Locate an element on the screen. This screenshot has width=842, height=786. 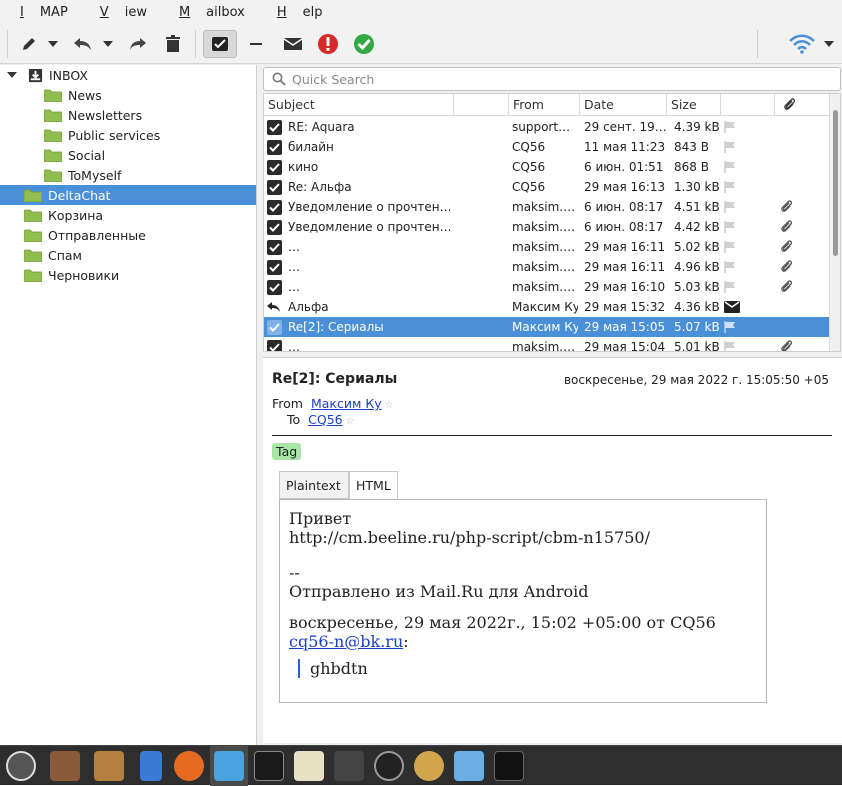
from-link: Максим Ку is located at coordinates (346, 403).